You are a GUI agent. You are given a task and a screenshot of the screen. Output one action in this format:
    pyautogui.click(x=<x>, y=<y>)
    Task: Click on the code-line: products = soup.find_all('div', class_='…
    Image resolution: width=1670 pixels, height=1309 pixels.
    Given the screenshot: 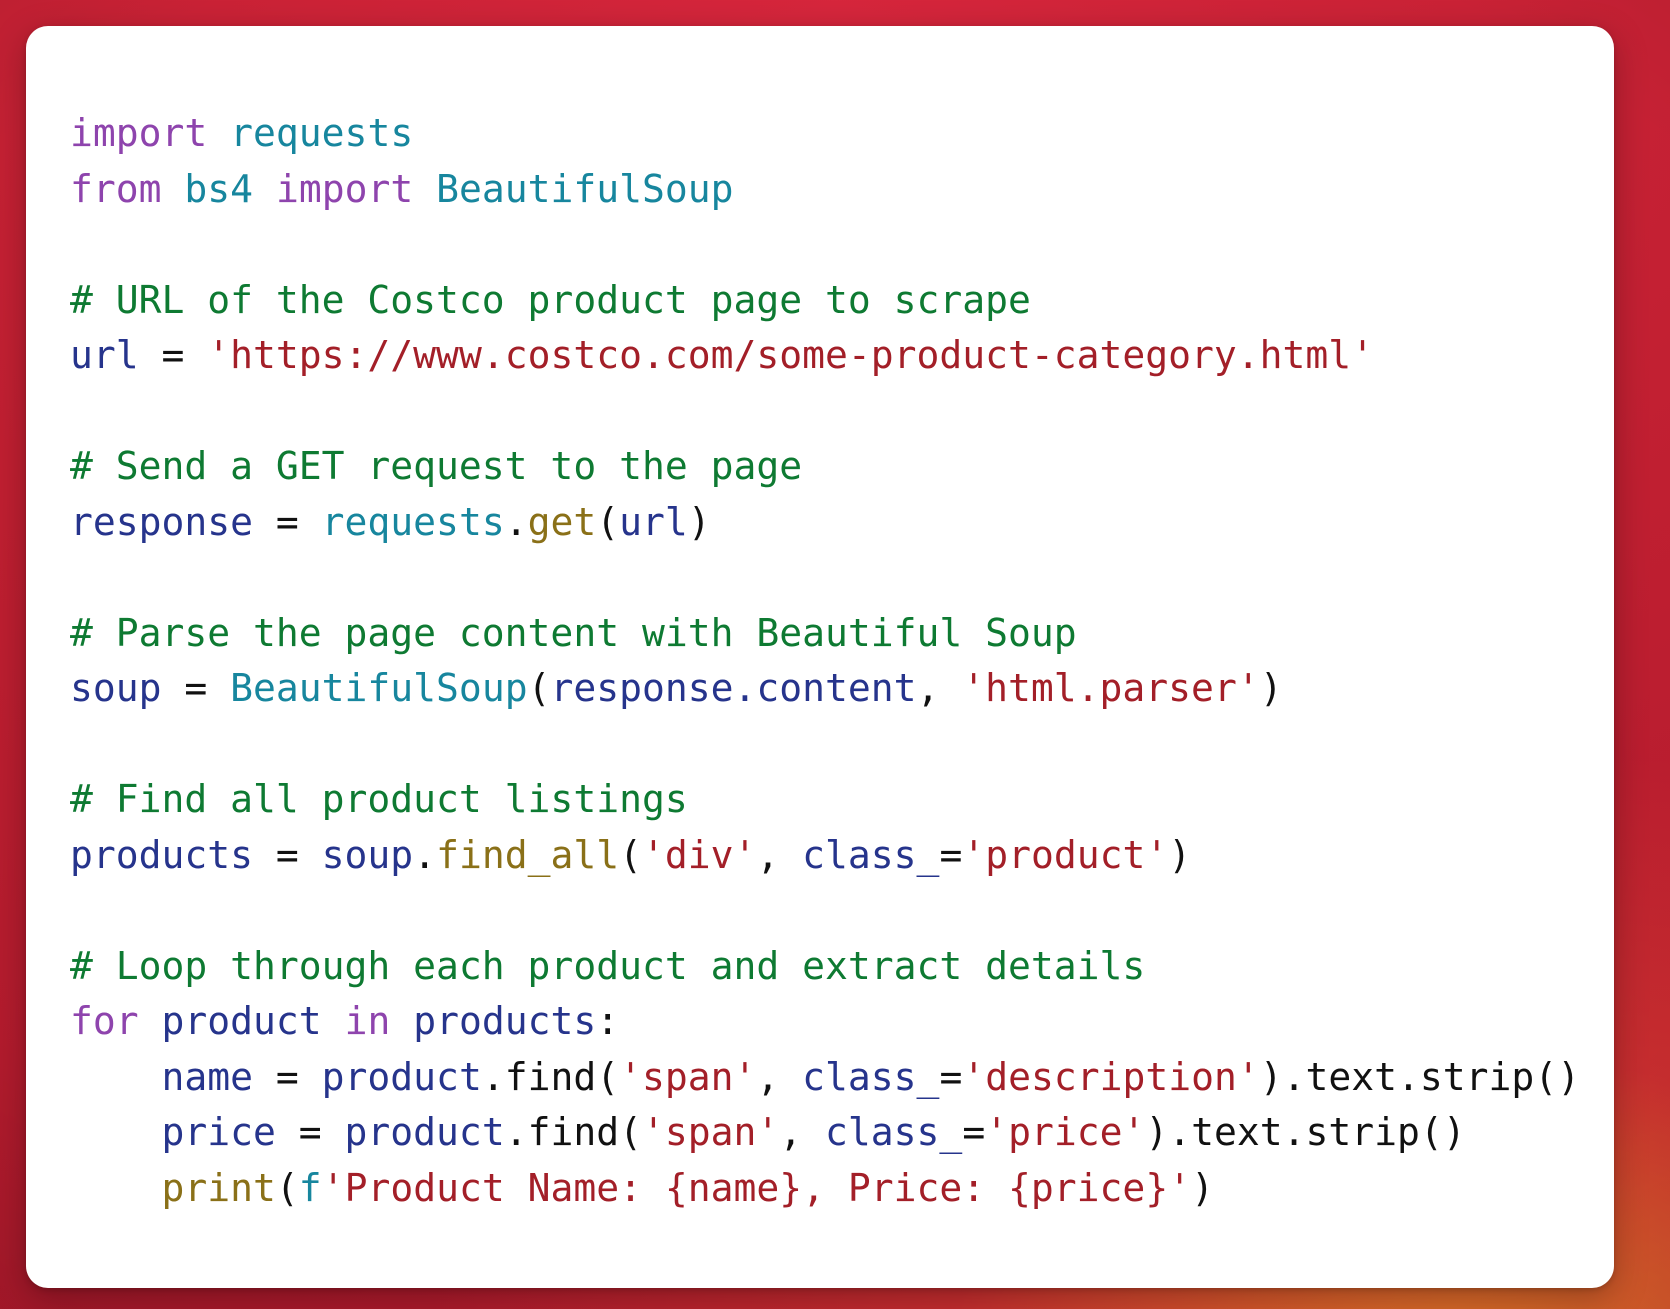 What is the action you would take?
    pyautogui.click(x=842, y=856)
    